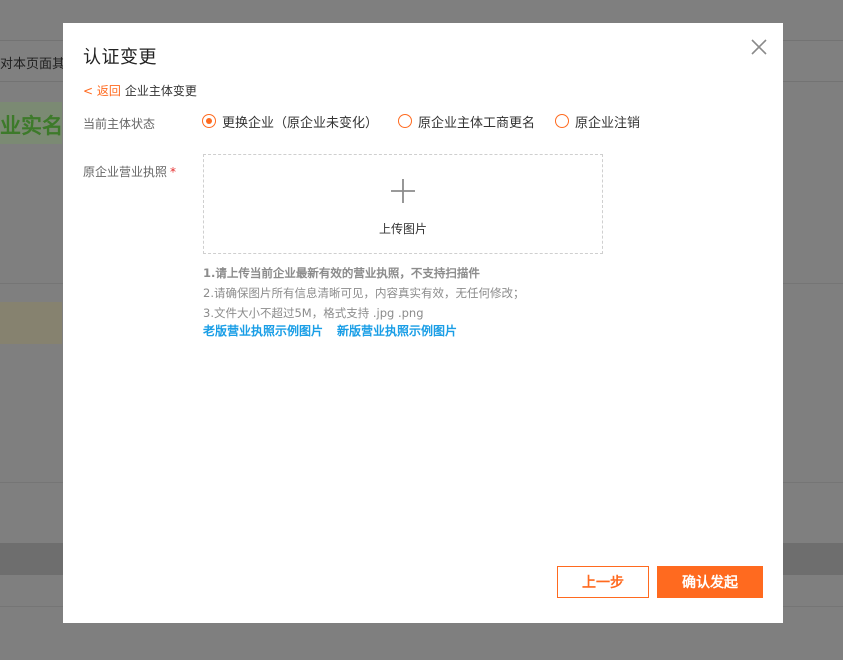 Image resolution: width=843 pixels, height=660 pixels. I want to click on upload-label: 上传图片, so click(402, 229).